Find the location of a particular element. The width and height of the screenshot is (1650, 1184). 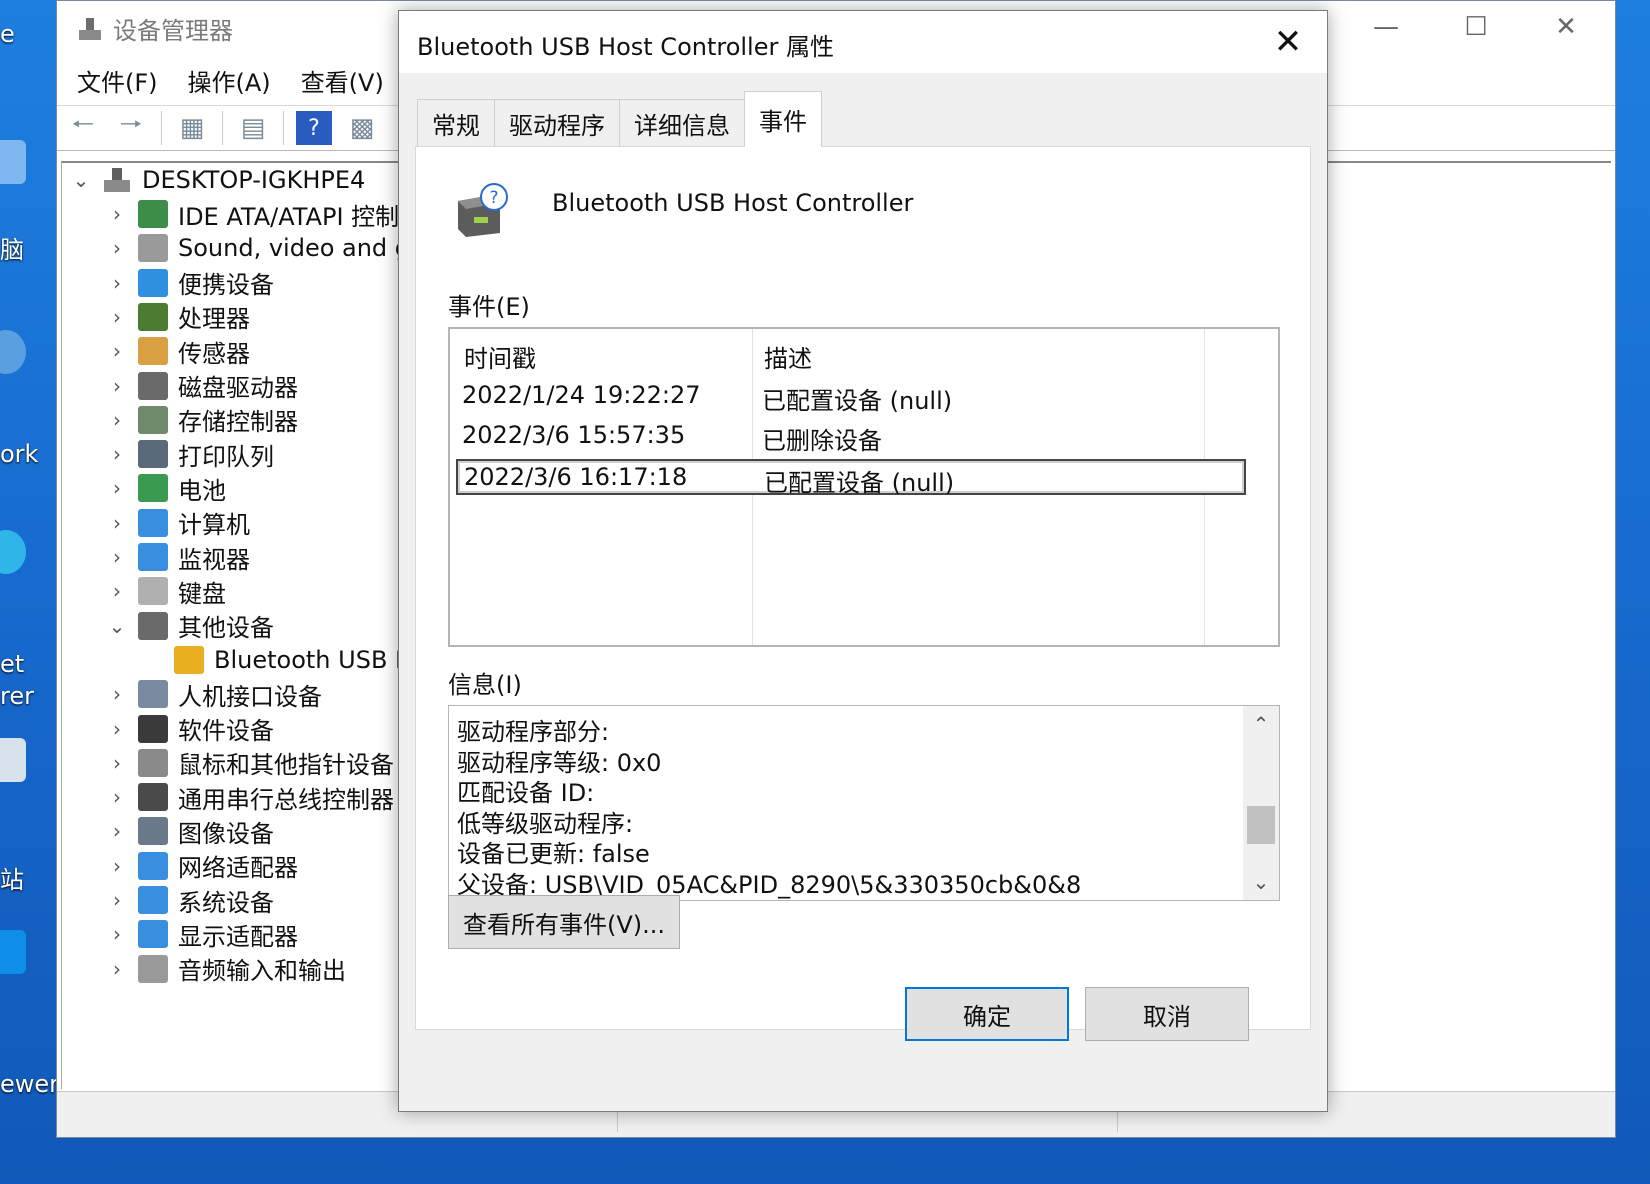

tree-item: Bluetooth USB H is located at coordinates (293, 660).